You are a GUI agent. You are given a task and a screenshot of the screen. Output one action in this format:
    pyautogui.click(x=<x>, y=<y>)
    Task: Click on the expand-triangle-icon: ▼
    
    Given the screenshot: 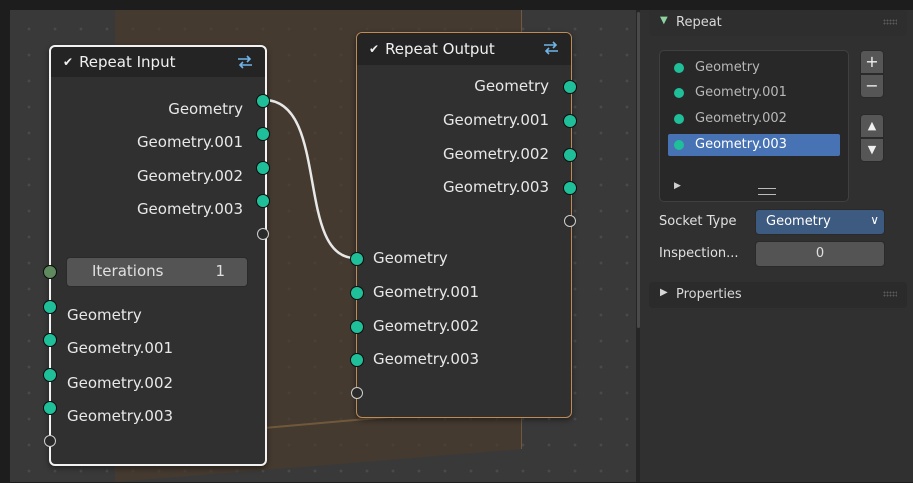 What is the action you would take?
    pyautogui.click(x=664, y=20)
    